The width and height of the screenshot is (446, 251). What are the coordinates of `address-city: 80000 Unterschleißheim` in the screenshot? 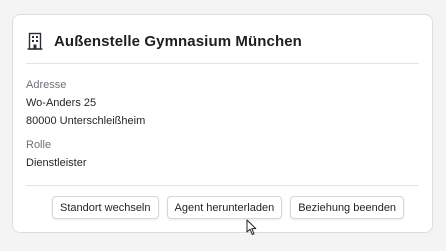 It's located at (86, 121).